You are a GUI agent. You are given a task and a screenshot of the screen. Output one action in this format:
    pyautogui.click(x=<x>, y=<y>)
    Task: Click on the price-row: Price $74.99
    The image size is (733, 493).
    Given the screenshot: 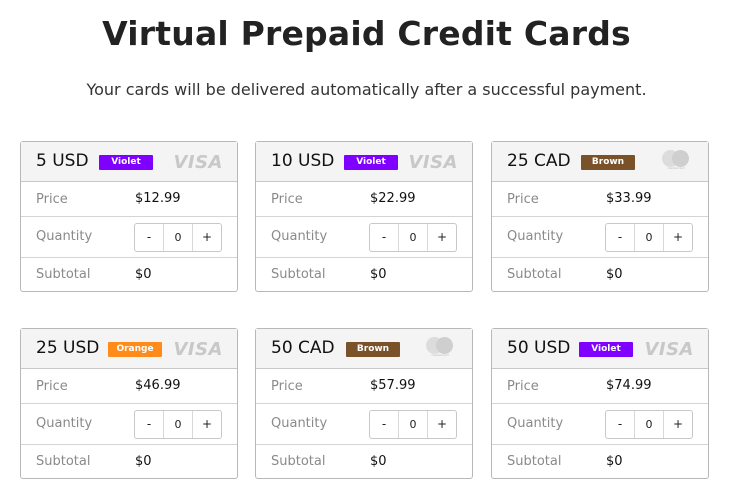 What is the action you would take?
    pyautogui.click(x=600, y=386)
    